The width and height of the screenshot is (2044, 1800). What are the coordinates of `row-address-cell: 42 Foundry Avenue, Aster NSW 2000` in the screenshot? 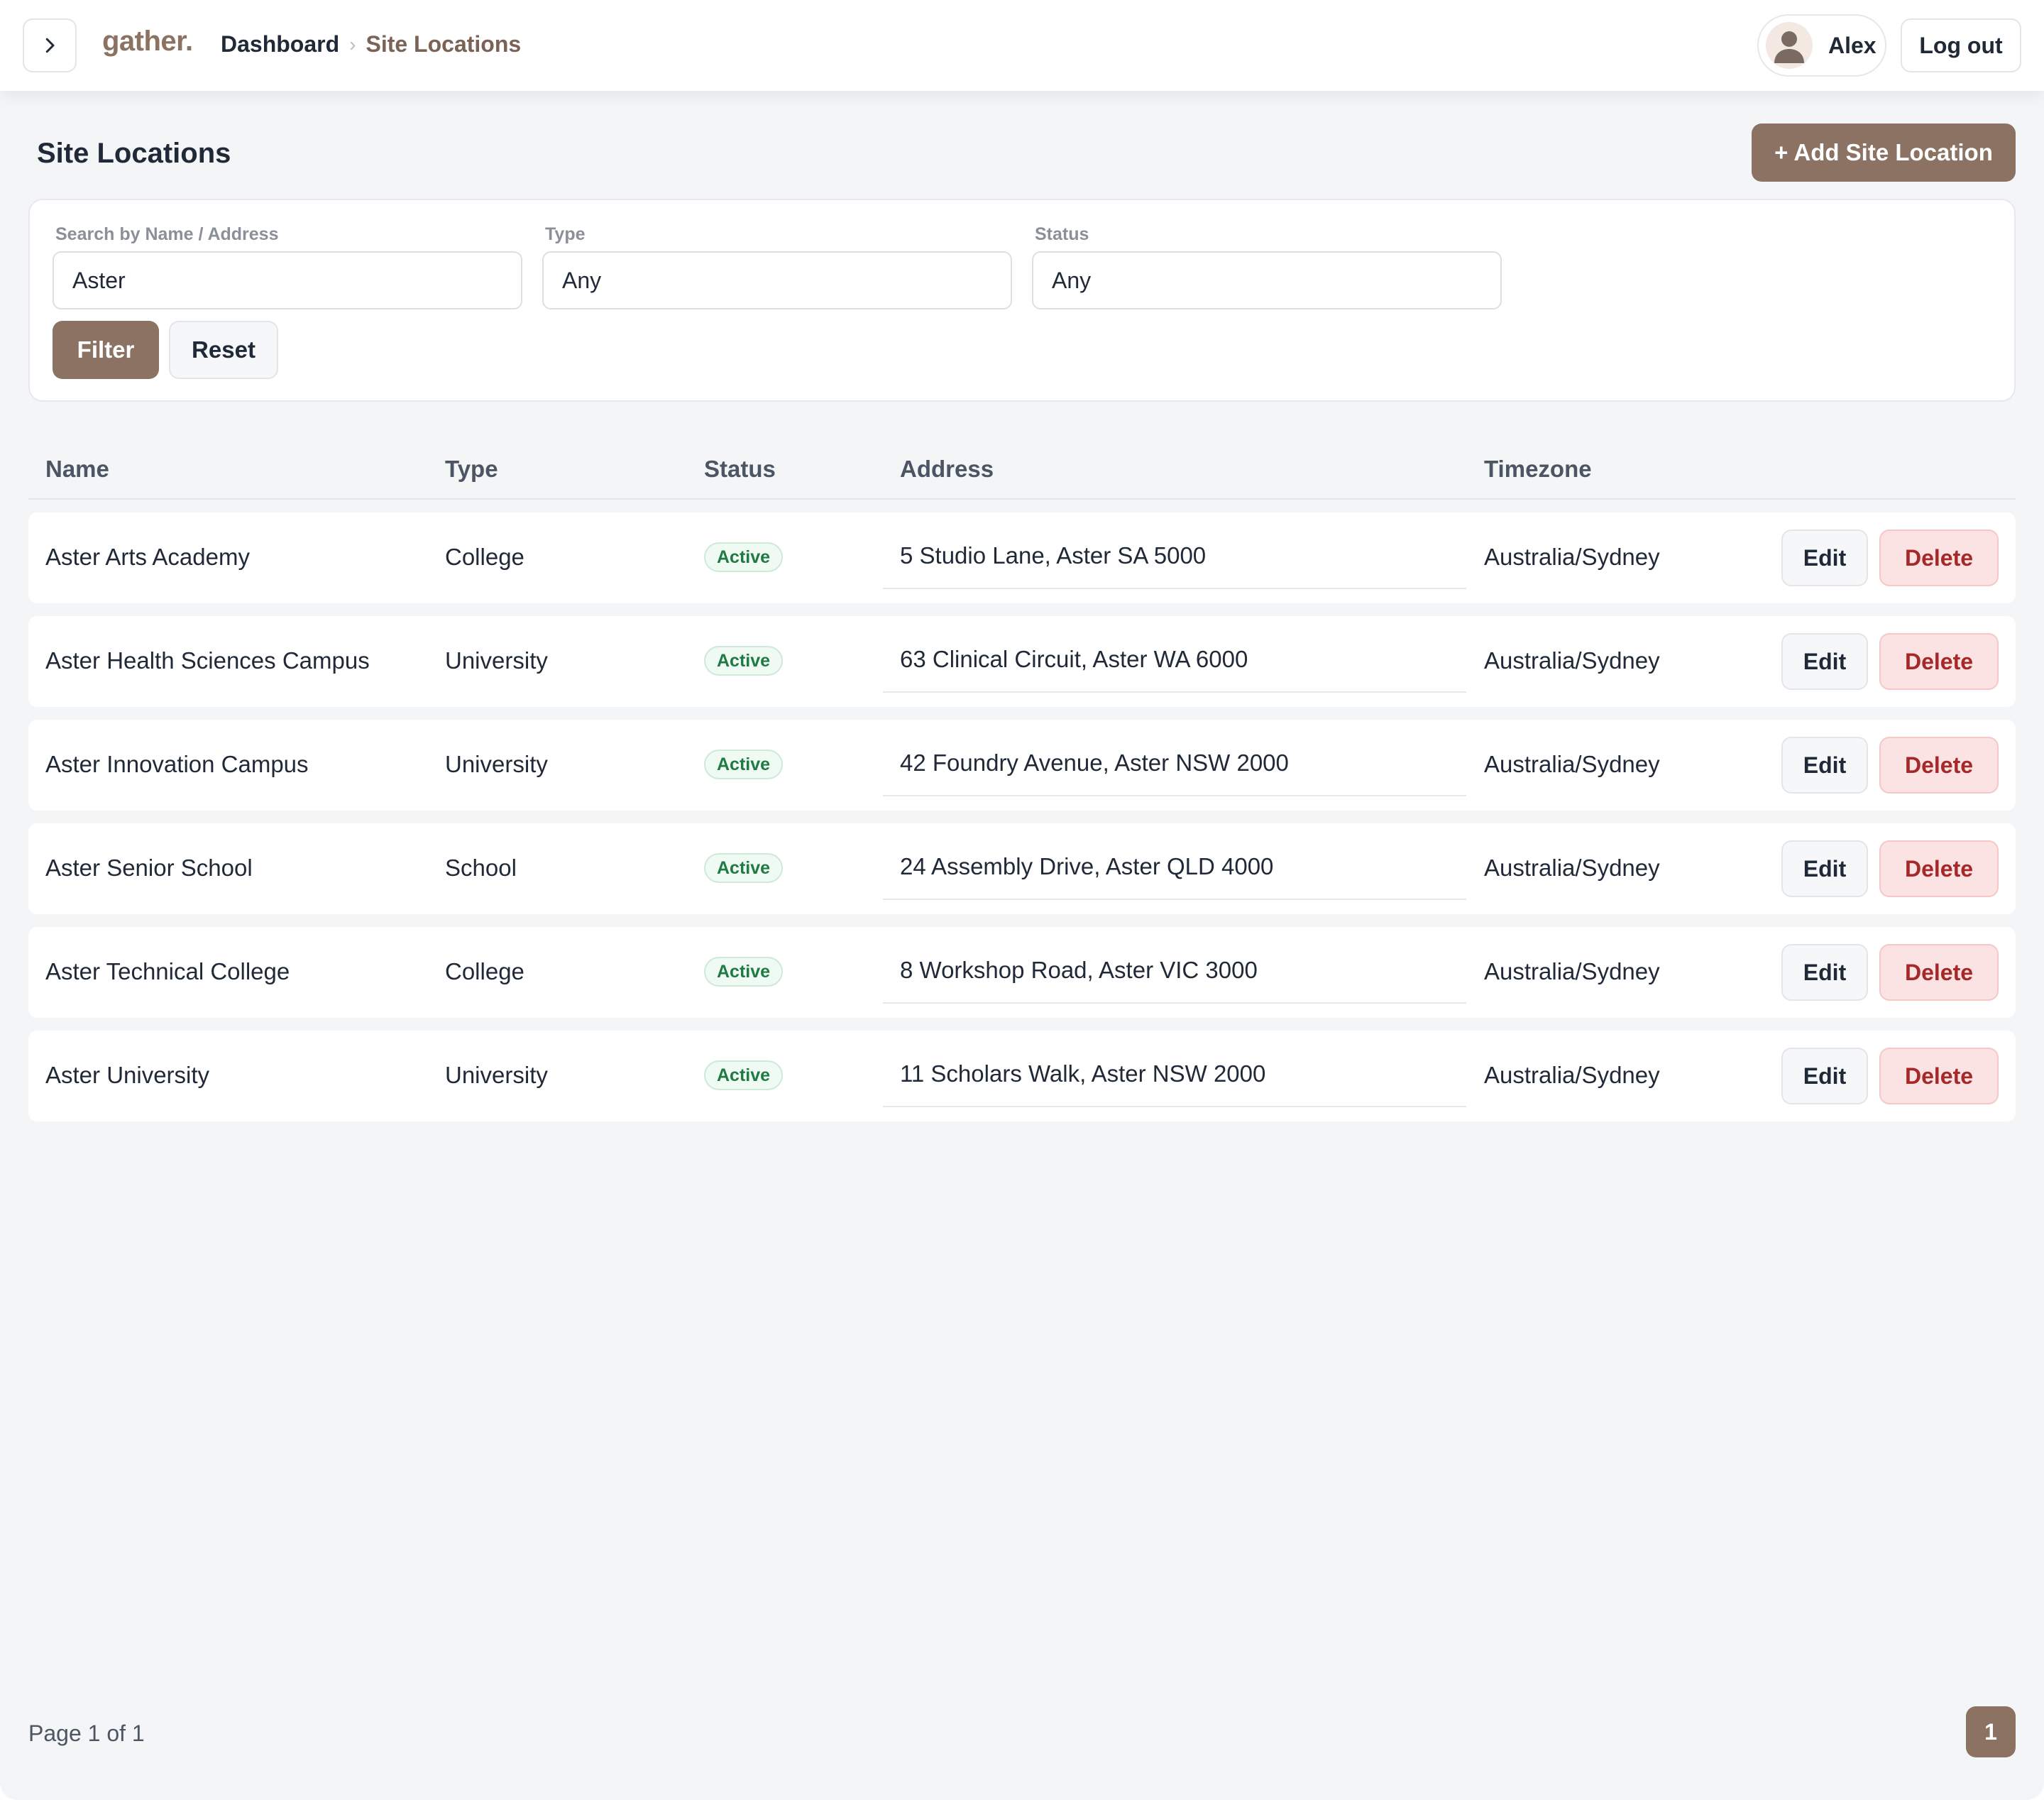 It's located at (1174, 758).